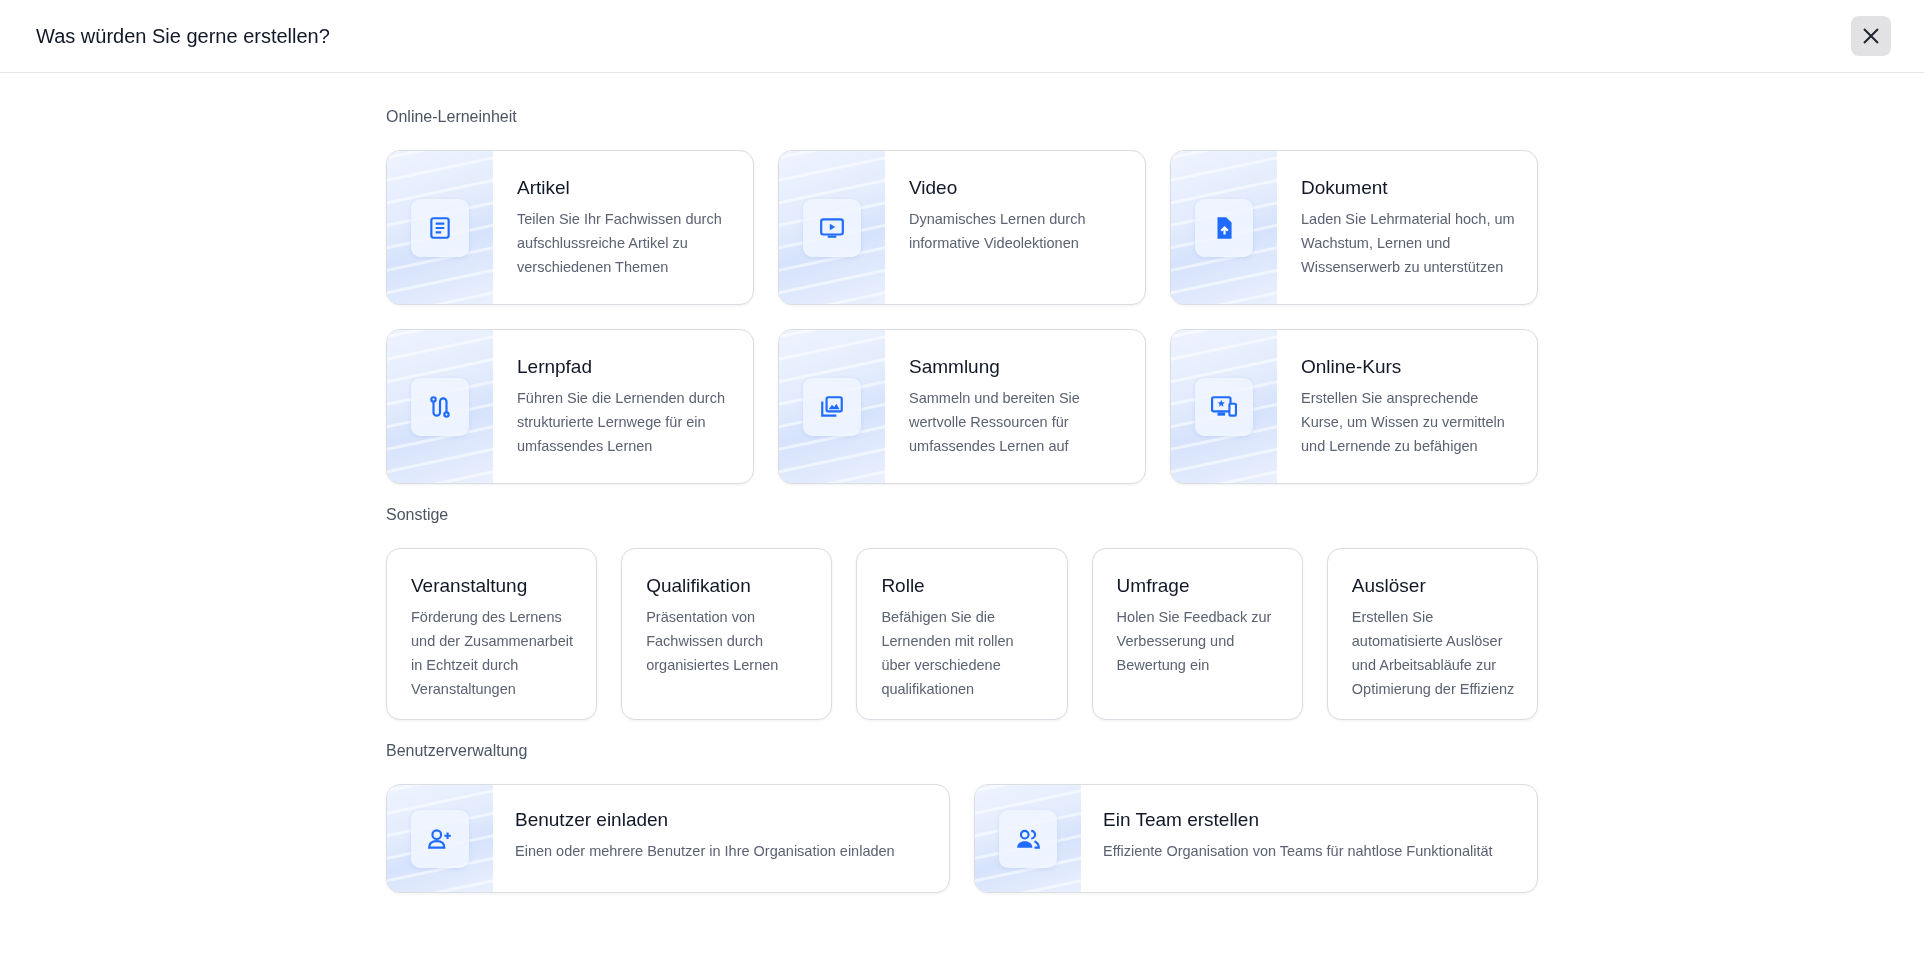 This screenshot has width=1924, height=958. Describe the element at coordinates (1408, 243) in the screenshot. I see `card-description: Laden Sie Lehrmaterial hoch, um Wachstum, Lernen und Wissenserwerb zu unterstützen` at that location.